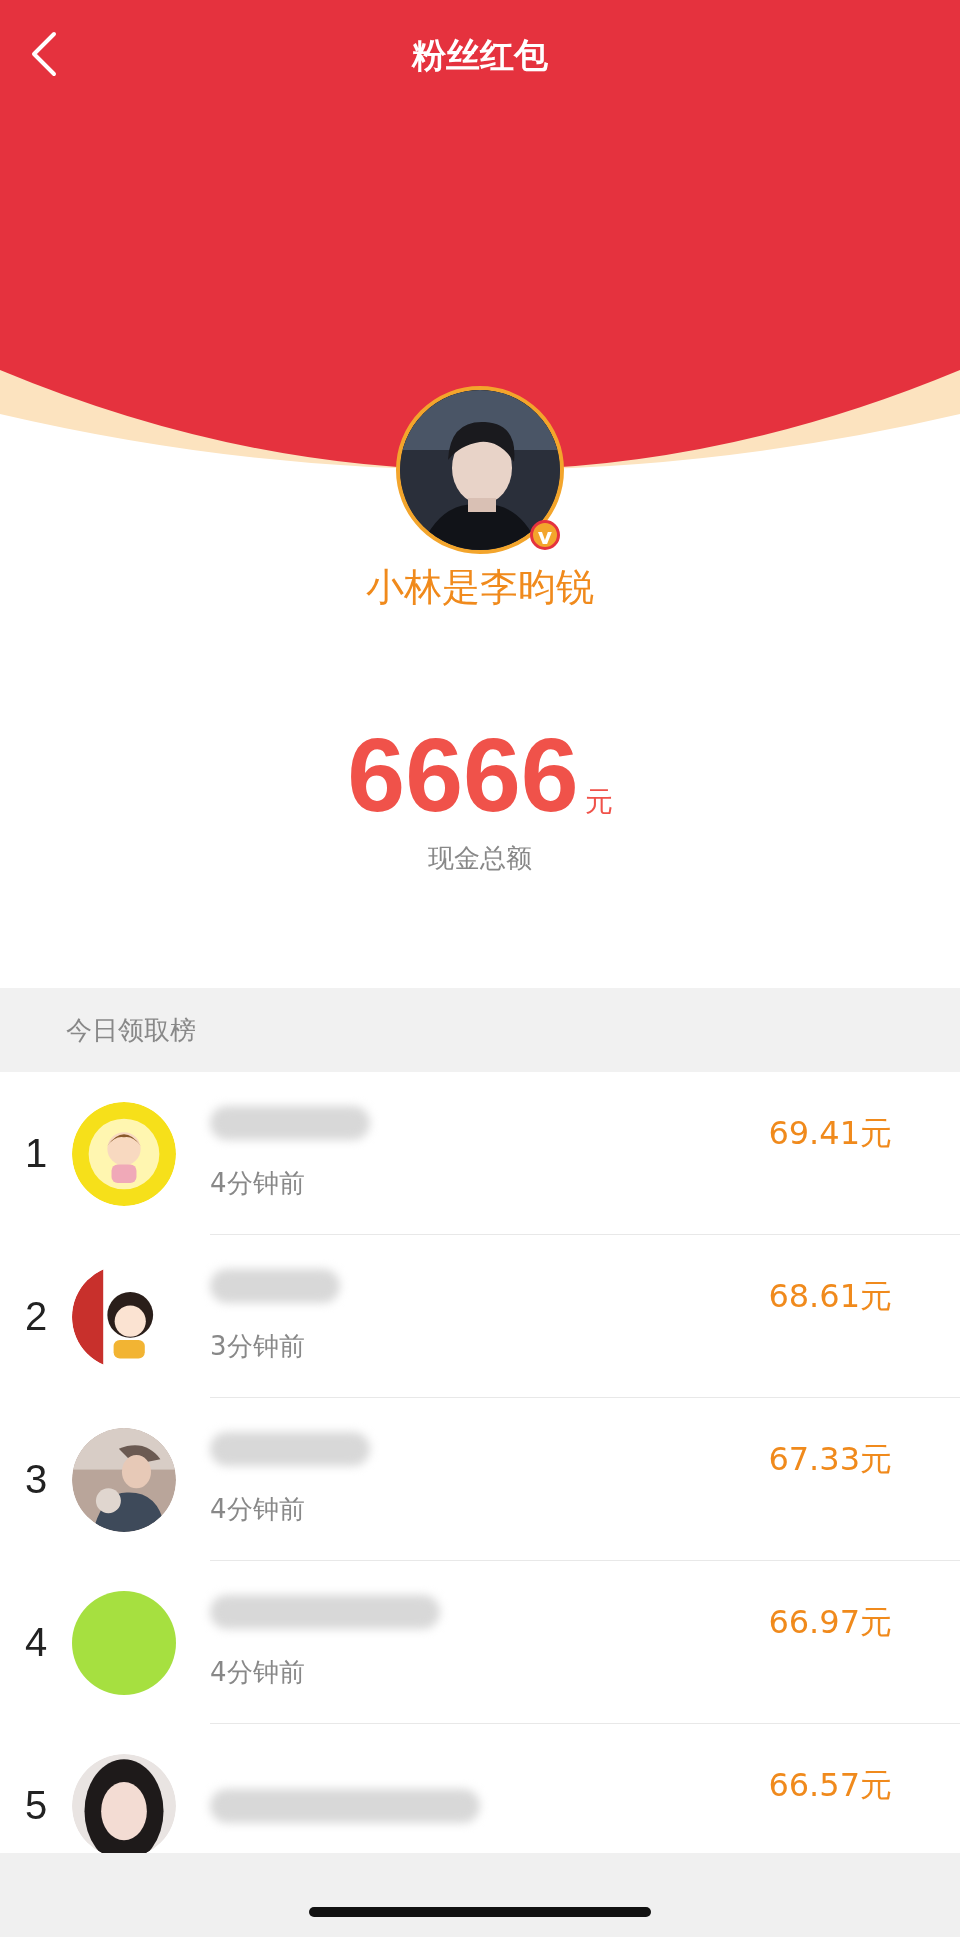 The image size is (960, 1937). What do you see at coordinates (480, 1642) in the screenshot?
I see `ranking-row: 4 4分钟前 66.97元` at bounding box center [480, 1642].